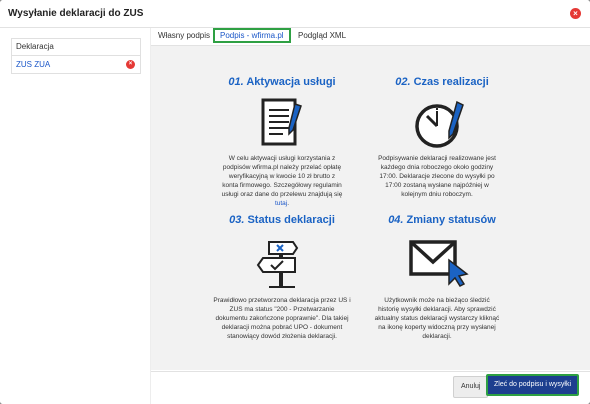 Image resolution: width=590 pixels, height=404 pixels. I want to click on signpost-icon, so click(277, 264).